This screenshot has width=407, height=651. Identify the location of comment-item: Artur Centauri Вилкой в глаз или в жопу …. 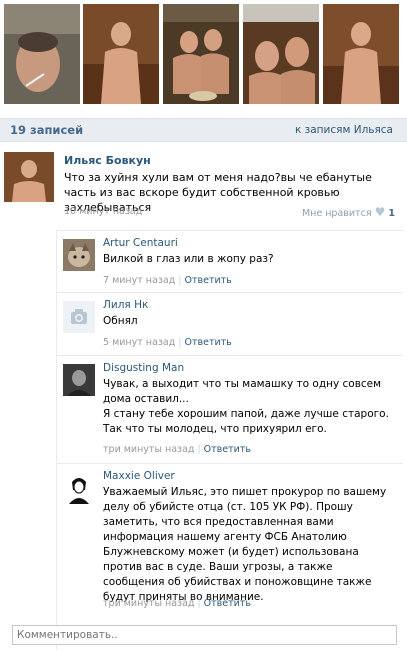
(230, 260).